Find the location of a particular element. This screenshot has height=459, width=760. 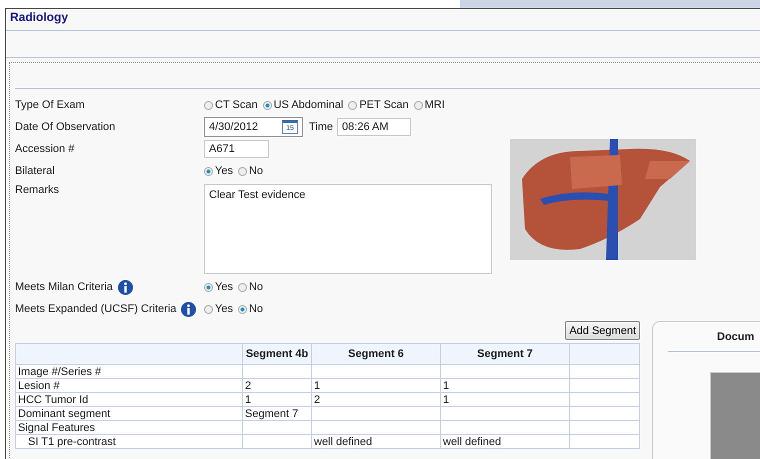

field-label: Bilateral is located at coordinates (35, 171).